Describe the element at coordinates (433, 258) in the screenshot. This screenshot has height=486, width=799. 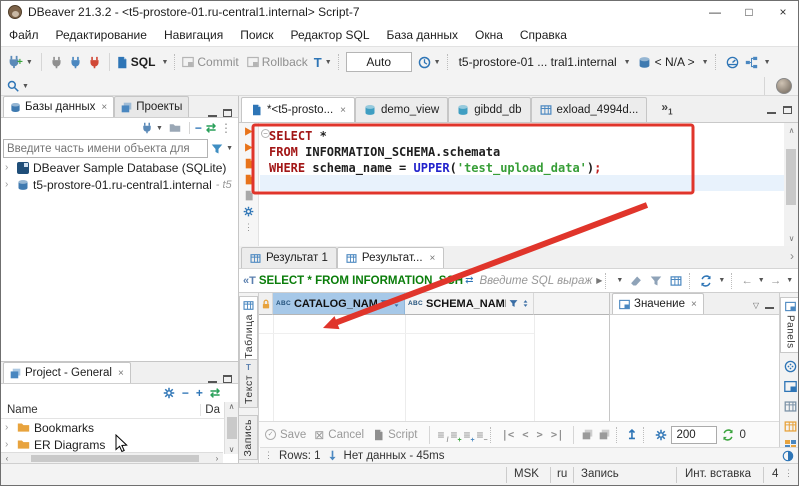
I see `result-tab-close-icon: ×` at that location.